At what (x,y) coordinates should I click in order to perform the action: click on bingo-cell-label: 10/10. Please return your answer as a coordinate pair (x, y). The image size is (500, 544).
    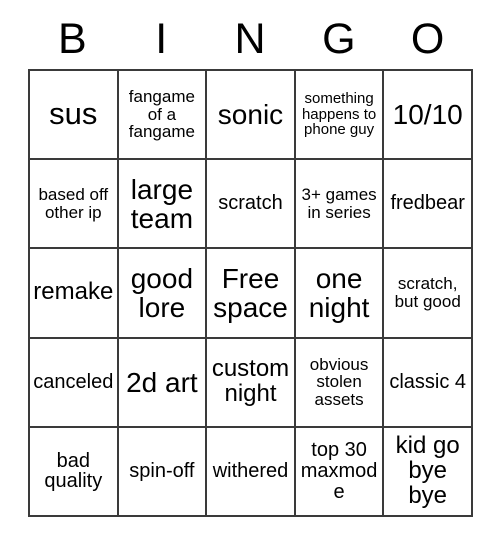
    Looking at the image, I should click on (427, 115).